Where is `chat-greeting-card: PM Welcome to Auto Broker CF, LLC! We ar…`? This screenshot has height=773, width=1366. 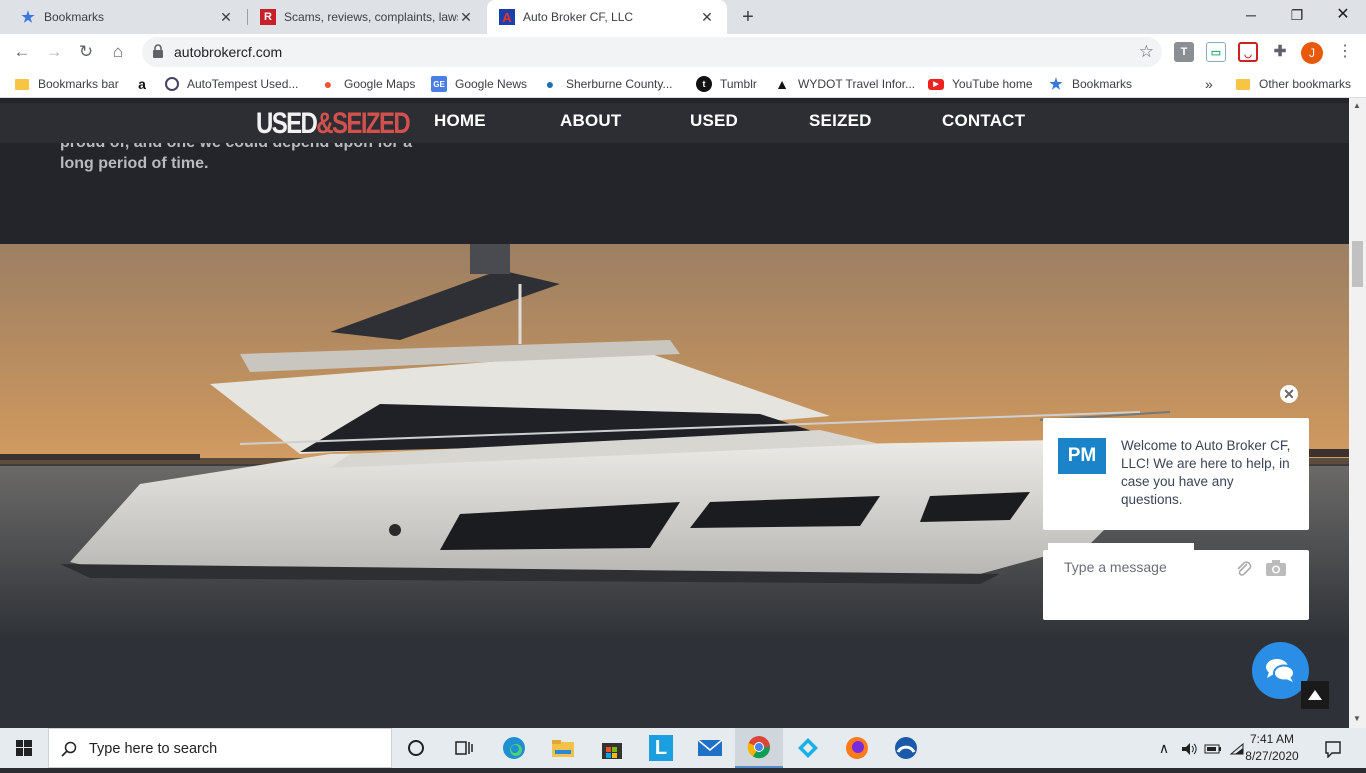 chat-greeting-card: PM Welcome to Auto Broker CF, LLC! We ar… is located at coordinates (1176, 474).